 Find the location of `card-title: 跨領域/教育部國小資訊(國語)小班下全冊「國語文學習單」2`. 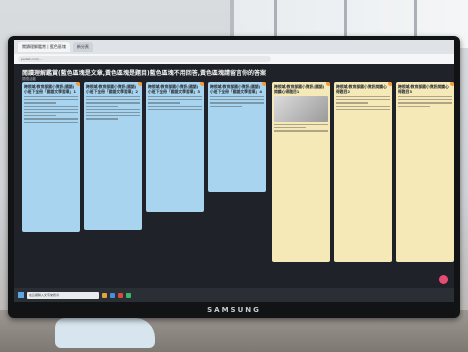

card-title: 跨領域/教育部國小資訊(國語)小班下全冊「國語文學習單」2 is located at coordinates (112, 89).